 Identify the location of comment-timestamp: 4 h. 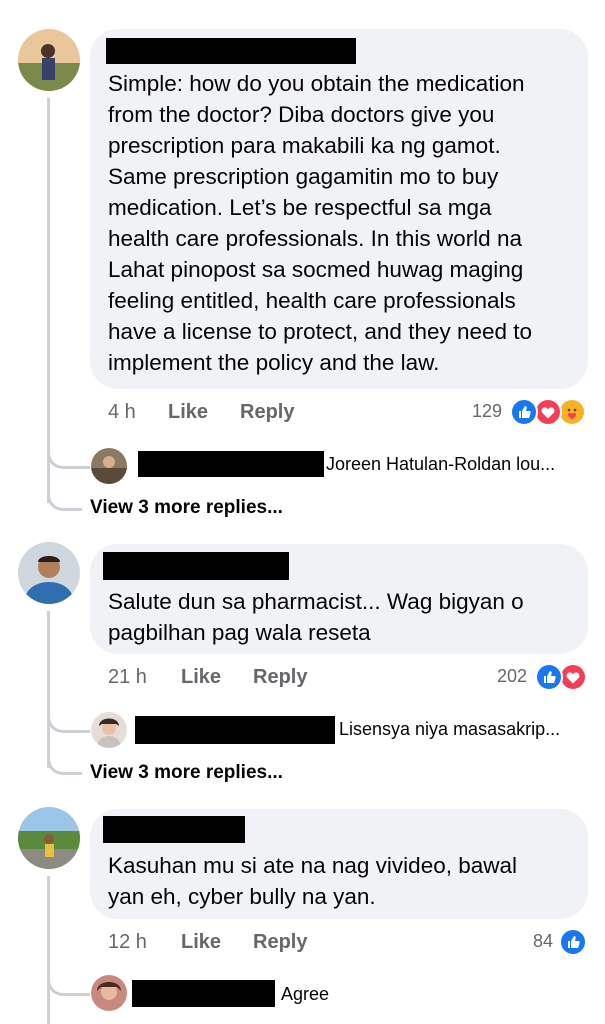
(122, 412).